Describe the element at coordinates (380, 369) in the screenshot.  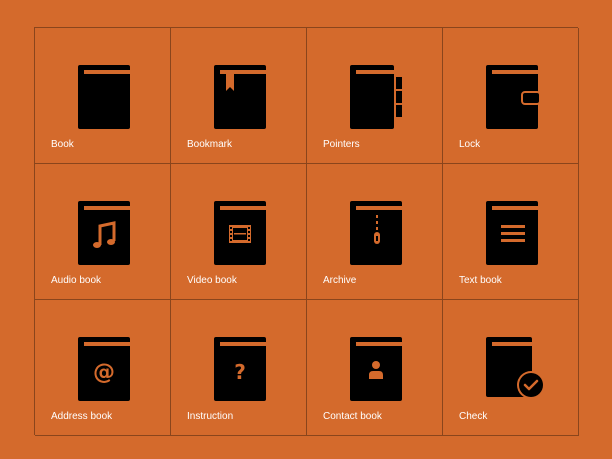
I see `contact-book-icon` at that location.